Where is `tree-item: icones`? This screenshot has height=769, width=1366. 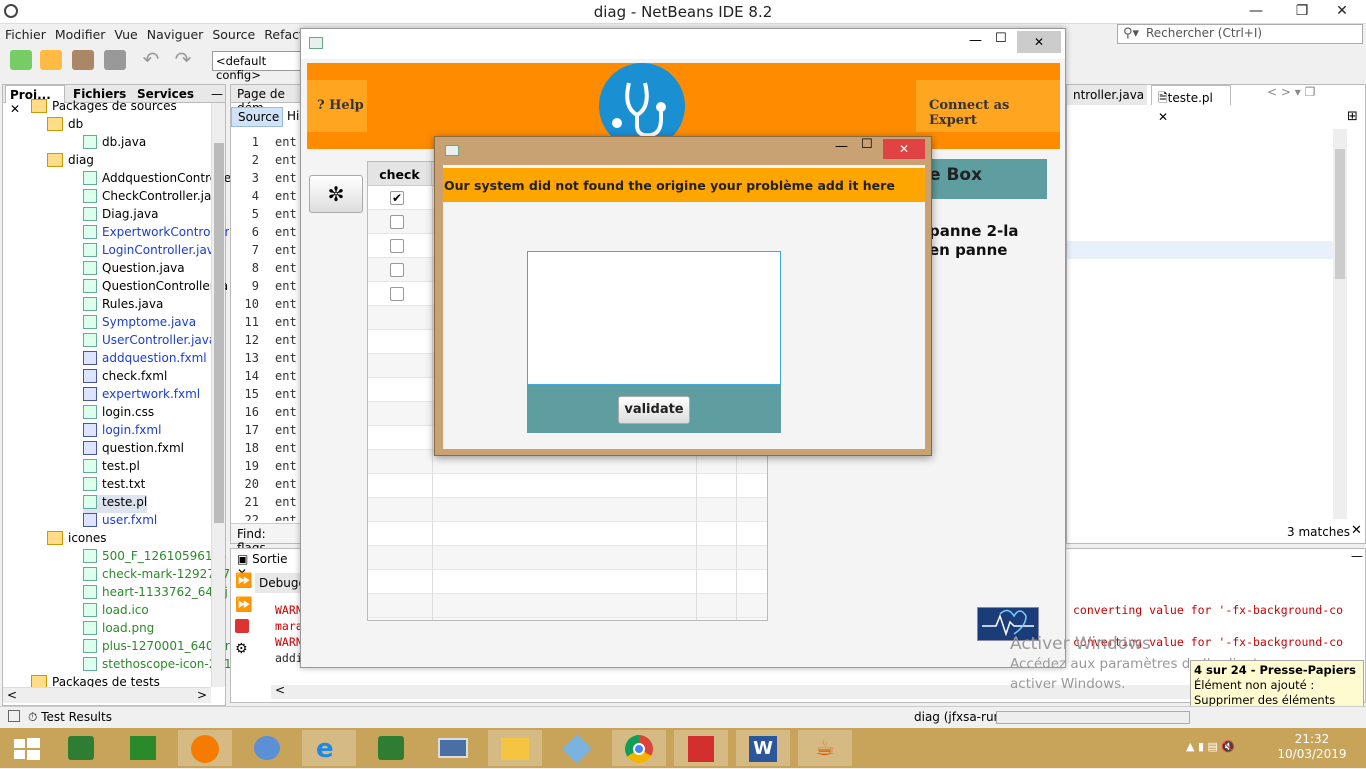
tree-item: icones is located at coordinates (77, 540).